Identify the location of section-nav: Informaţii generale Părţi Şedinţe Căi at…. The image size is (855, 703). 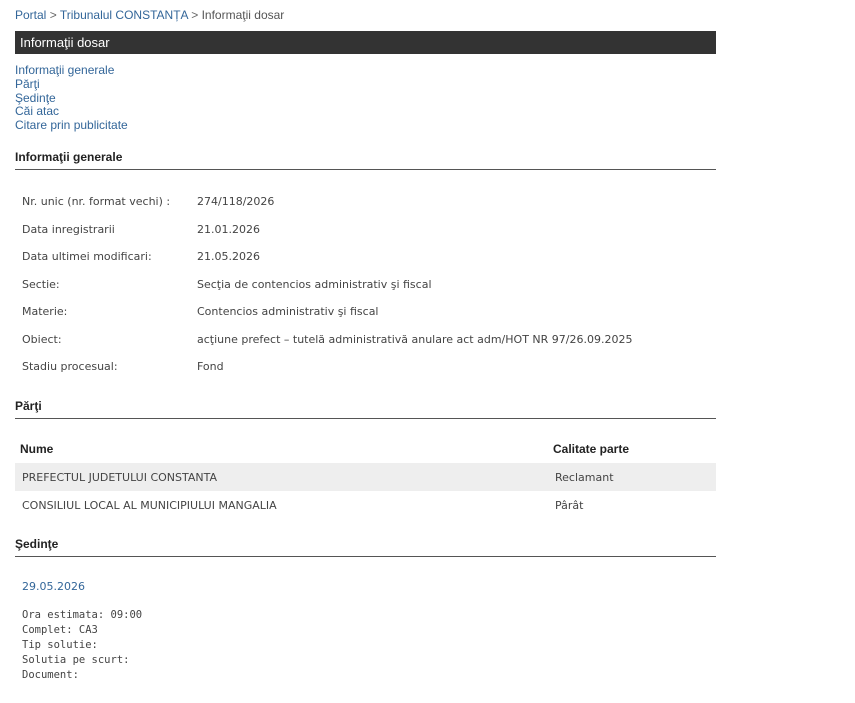
(71, 98).